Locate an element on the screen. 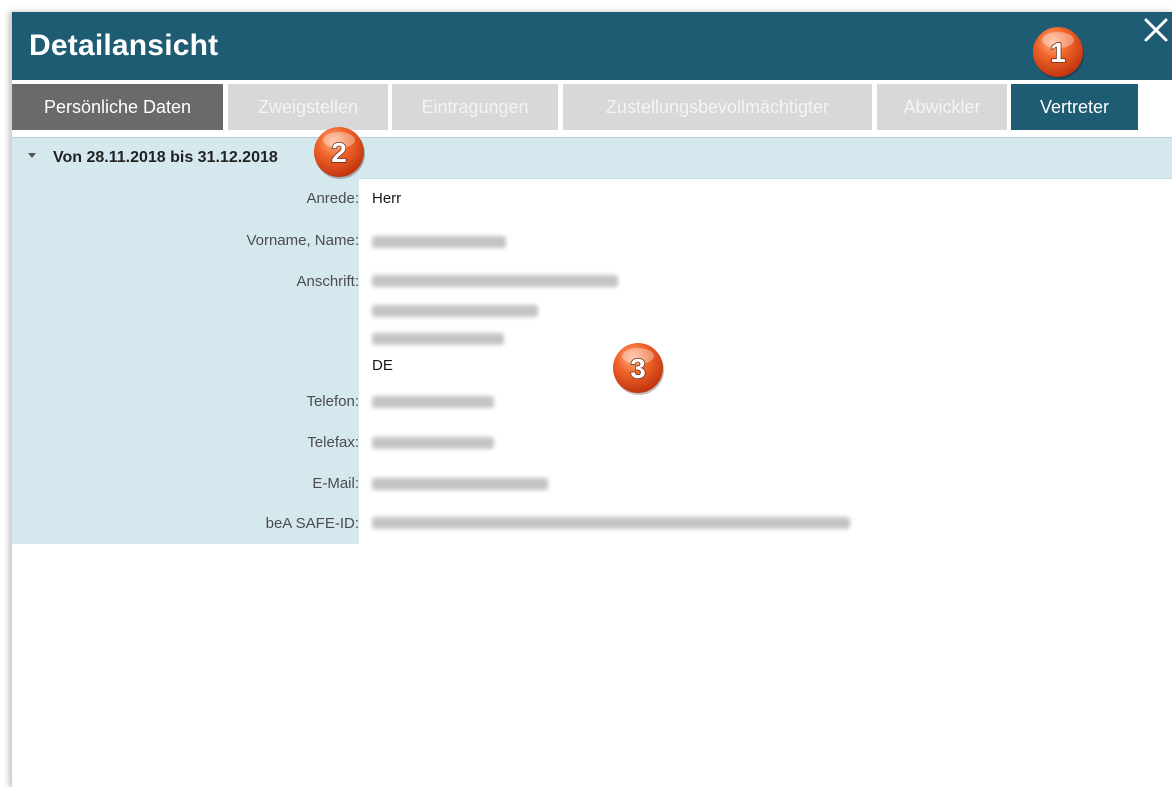  tab-abwickler: Abwickler is located at coordinates (942, 107).